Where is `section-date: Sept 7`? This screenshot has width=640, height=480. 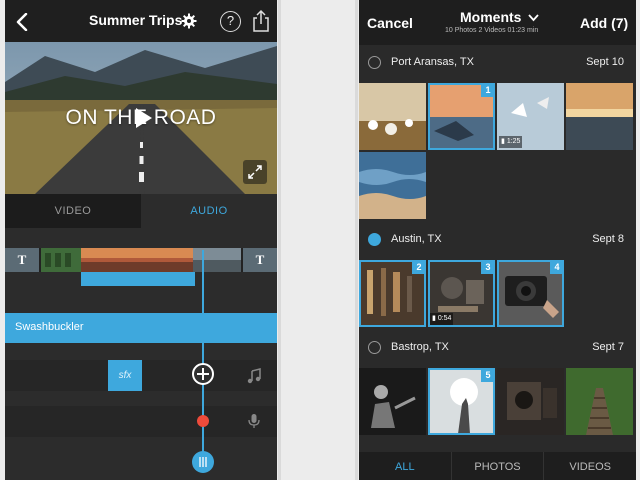
section-date: Sept 7 is located at coordinates (608, 347).